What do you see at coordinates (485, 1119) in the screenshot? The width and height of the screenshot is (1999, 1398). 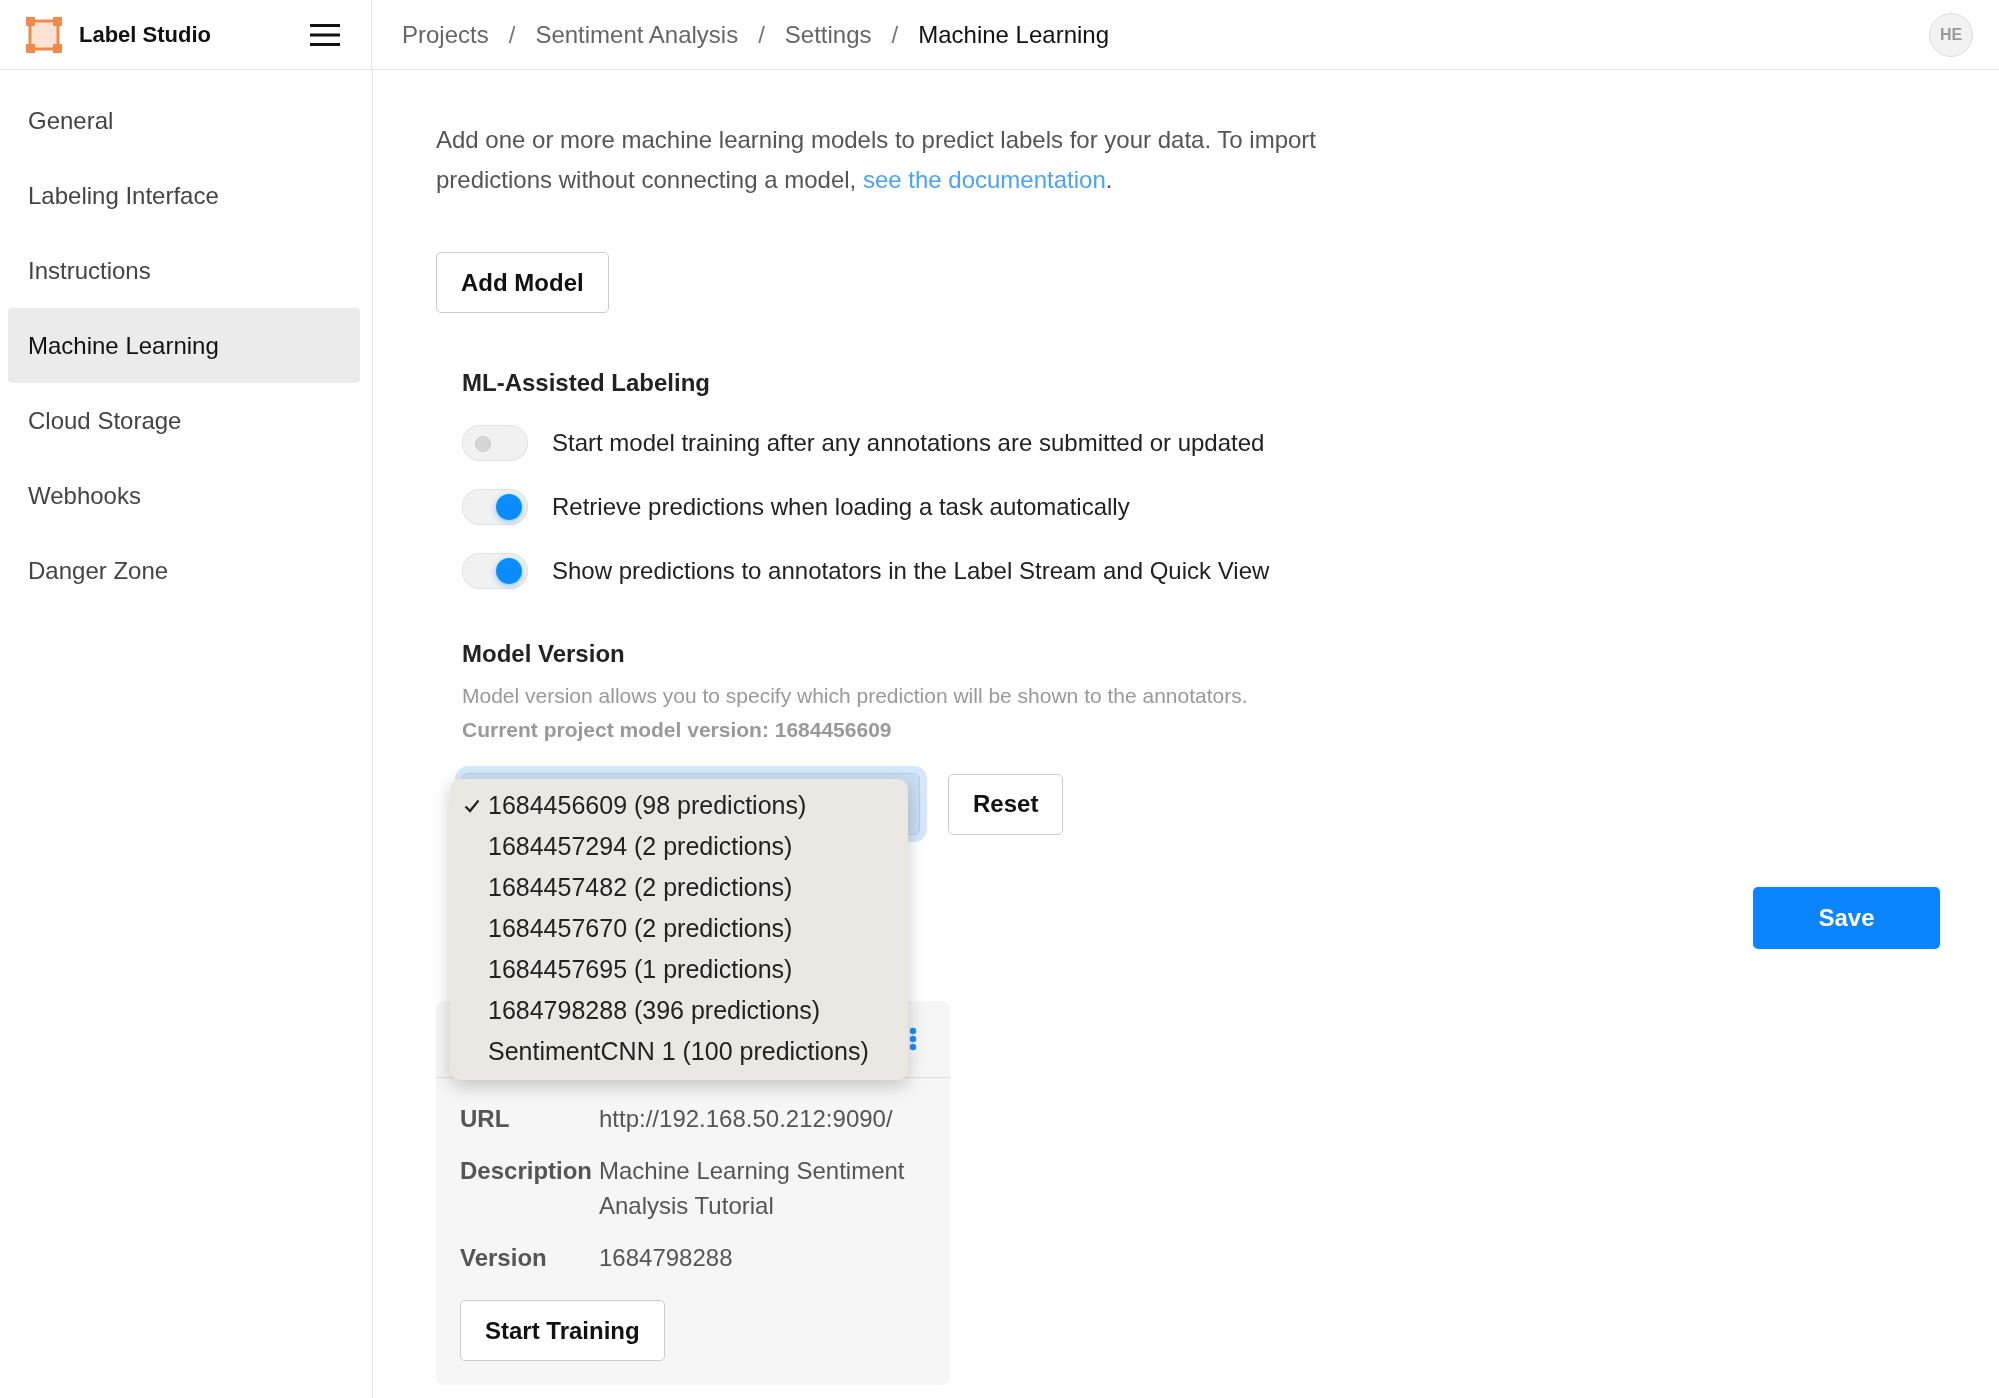 I see `field-label: URL` at bounding box center [485, 1119].